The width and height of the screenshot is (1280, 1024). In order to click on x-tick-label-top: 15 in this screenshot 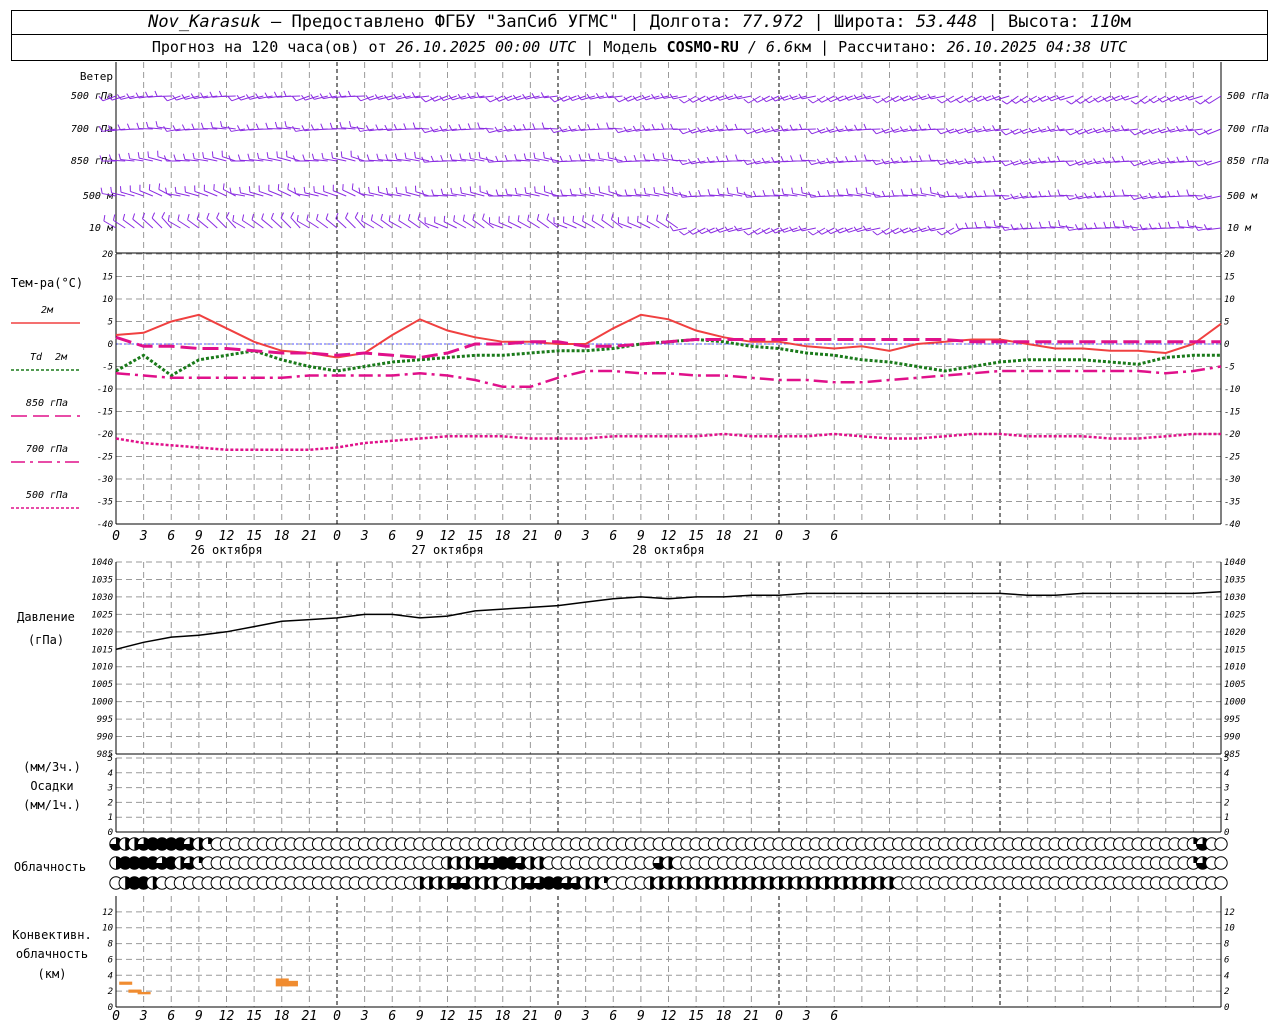, I will do `click(696, 536)`.